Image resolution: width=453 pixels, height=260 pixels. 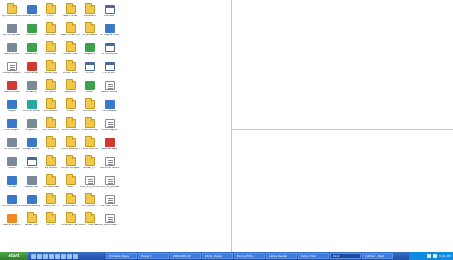 What do you see at coordinates (90, 108) in the screenshot?
I see `desktop-icon: Document` at bounding box center [90, 108].